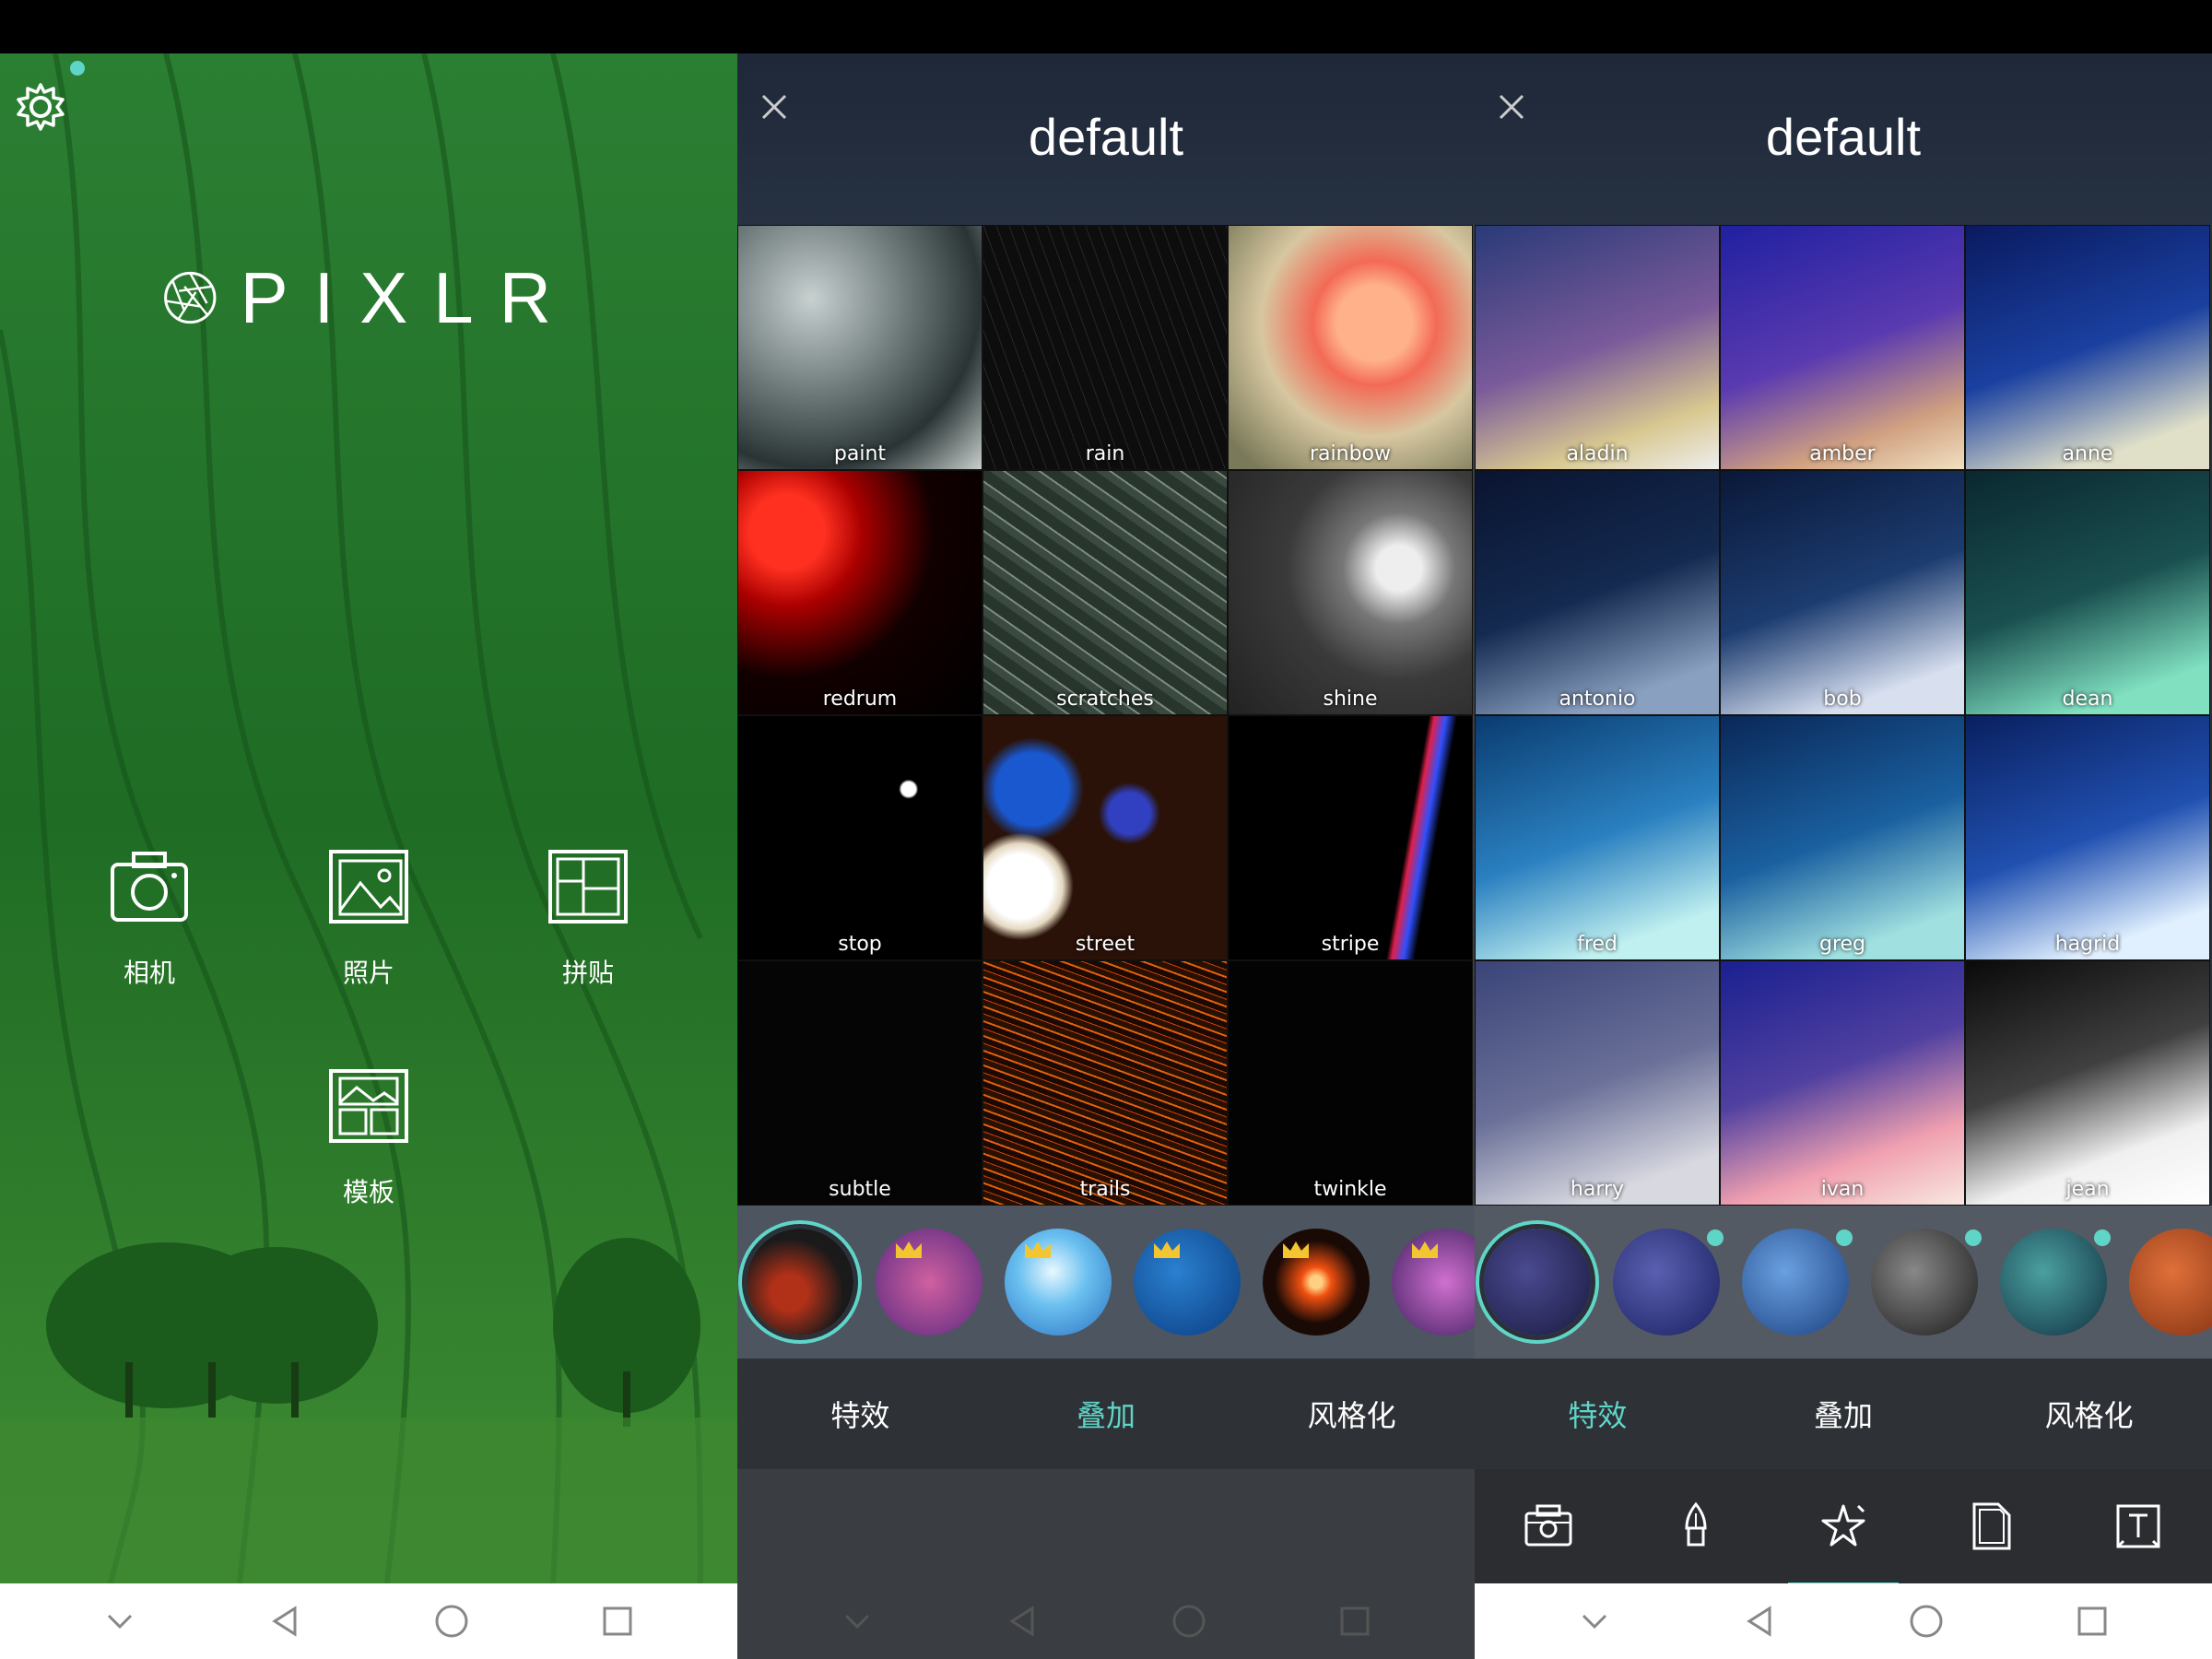 The height and width of the screenshot is (1659, 2212). I want to click on overlay-tile-subtle: subtle, so click(859, 1083).